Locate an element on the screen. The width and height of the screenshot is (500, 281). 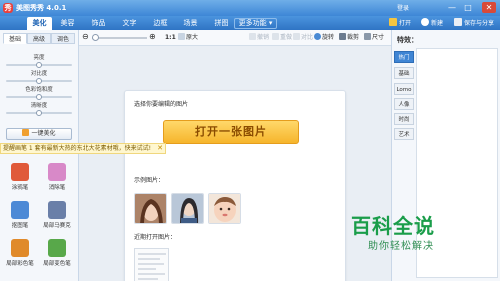
cutout-pen-icon is located at coordinates (20, 210).